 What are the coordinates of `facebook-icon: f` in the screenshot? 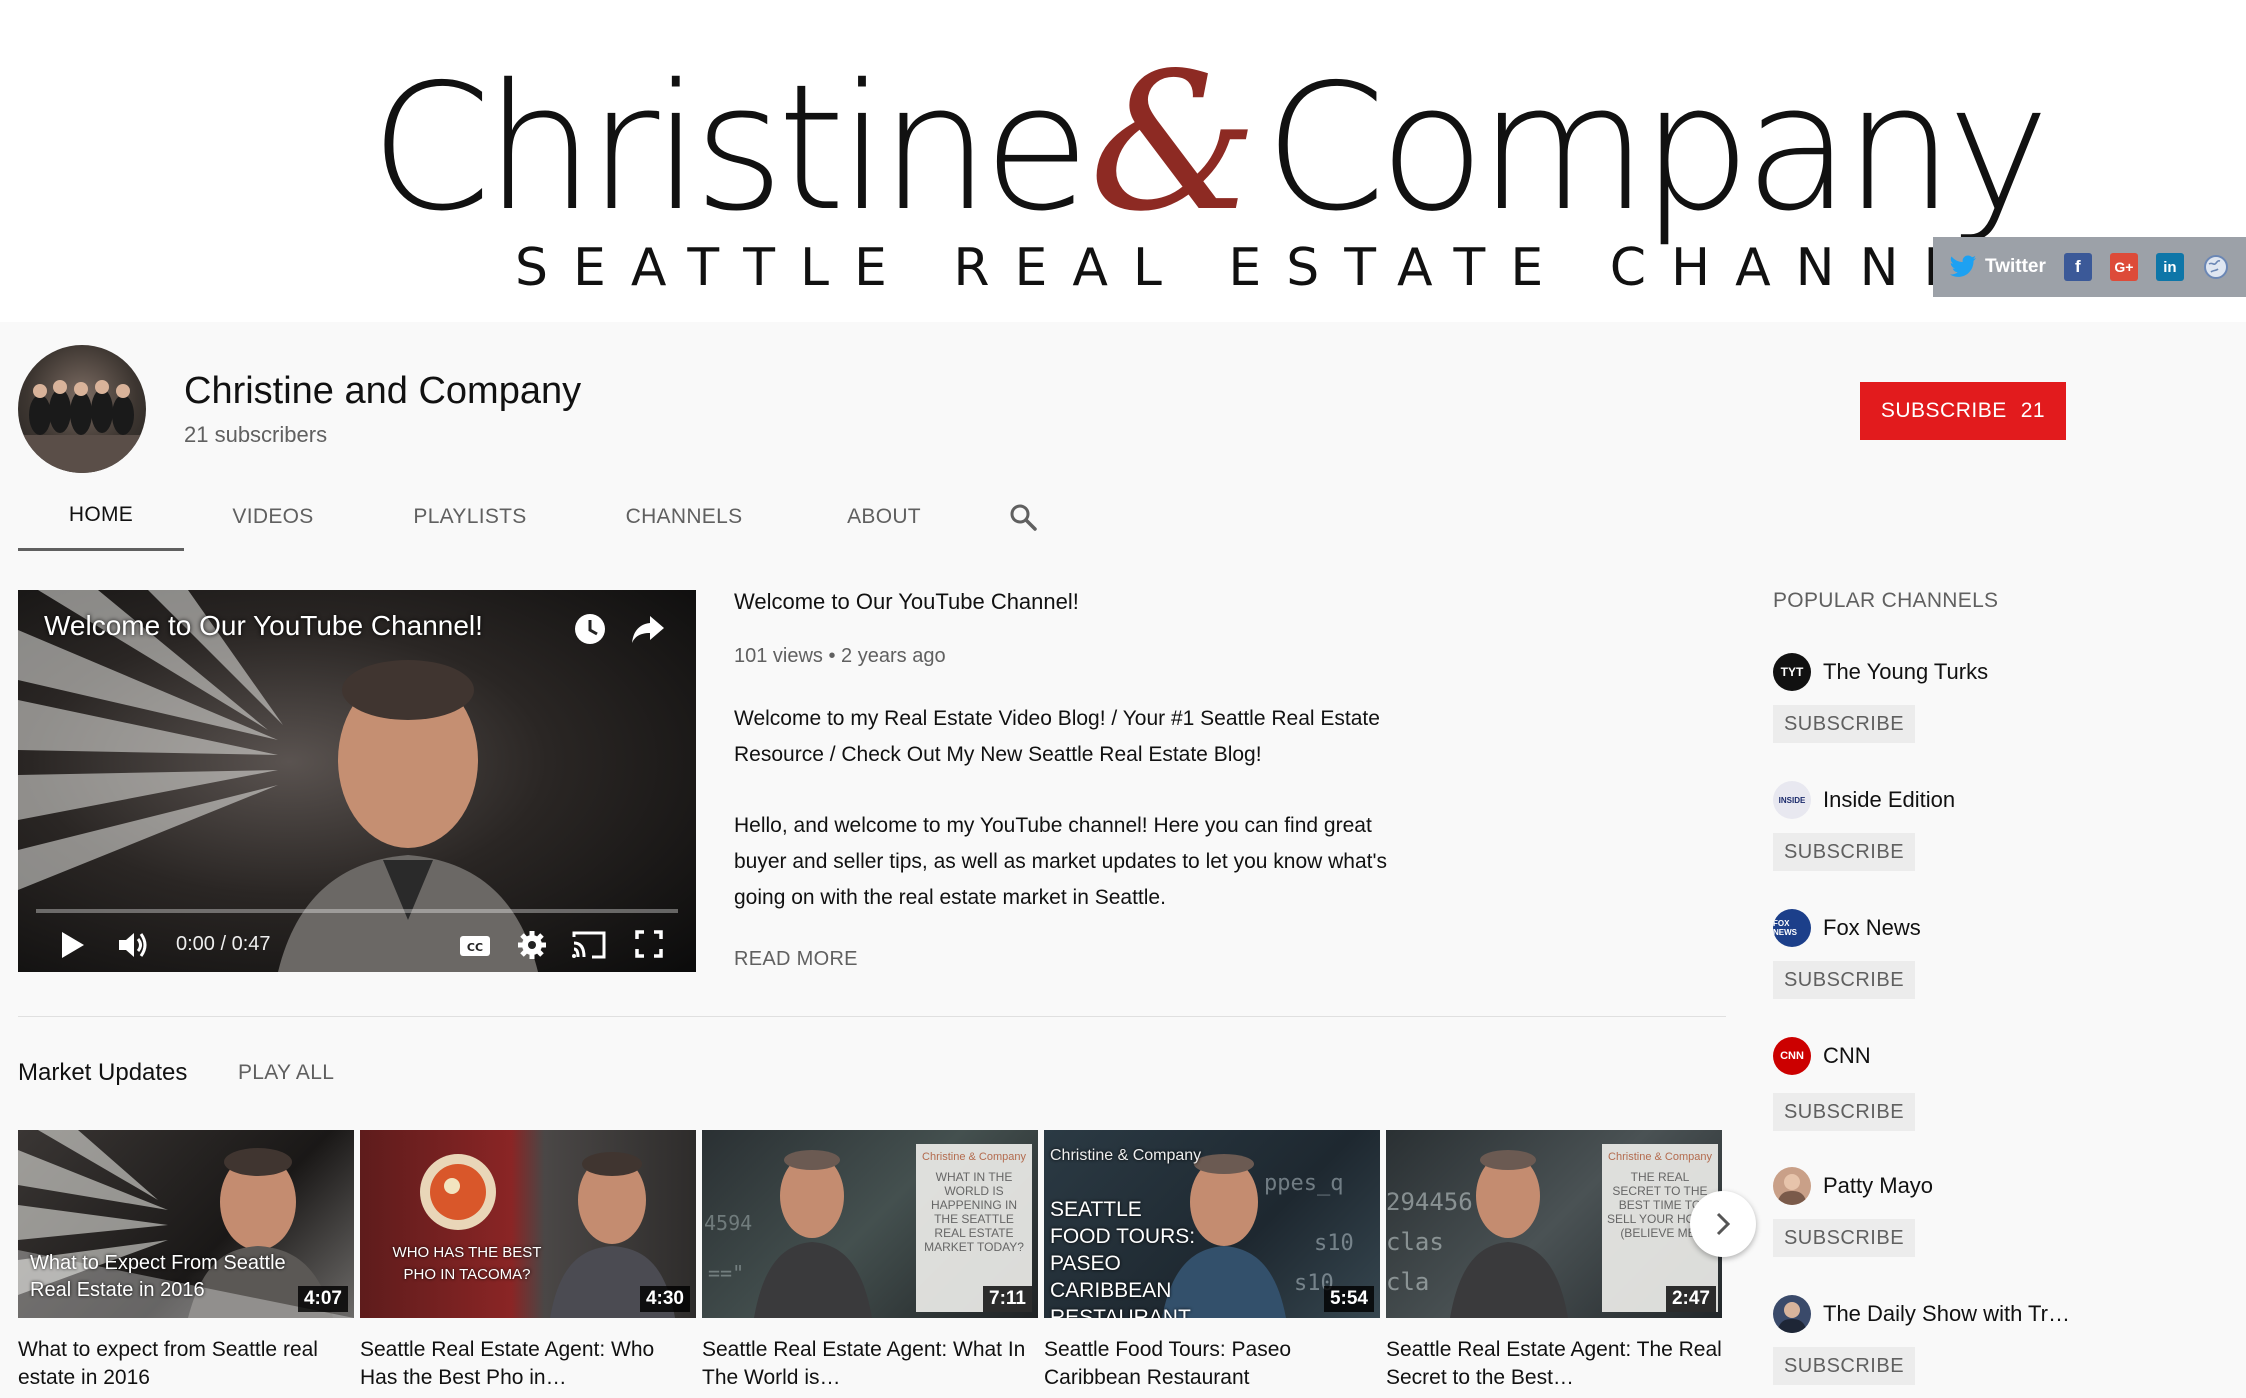 It's located at (2077, 267).